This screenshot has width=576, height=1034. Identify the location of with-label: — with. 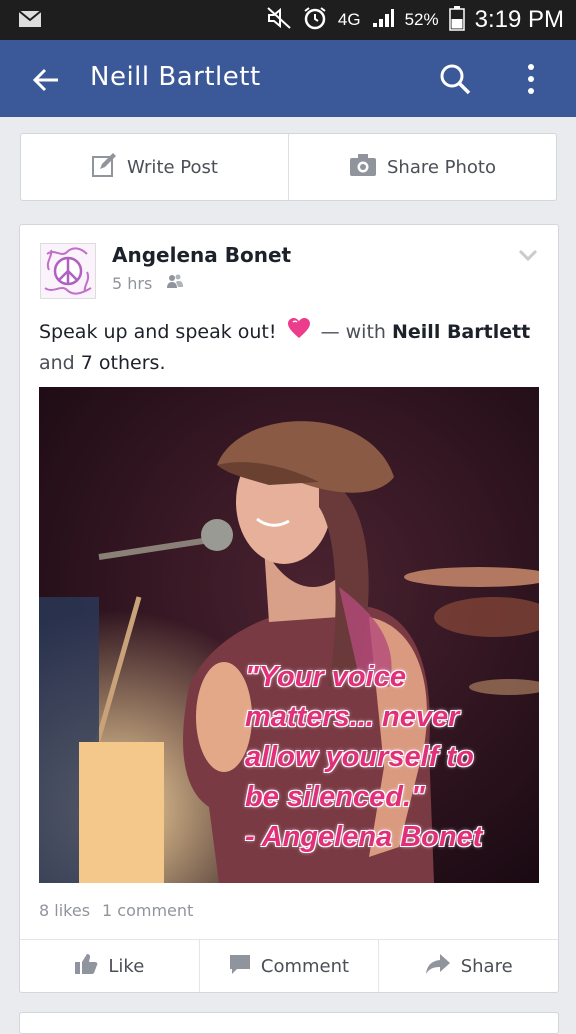
(353, 332).